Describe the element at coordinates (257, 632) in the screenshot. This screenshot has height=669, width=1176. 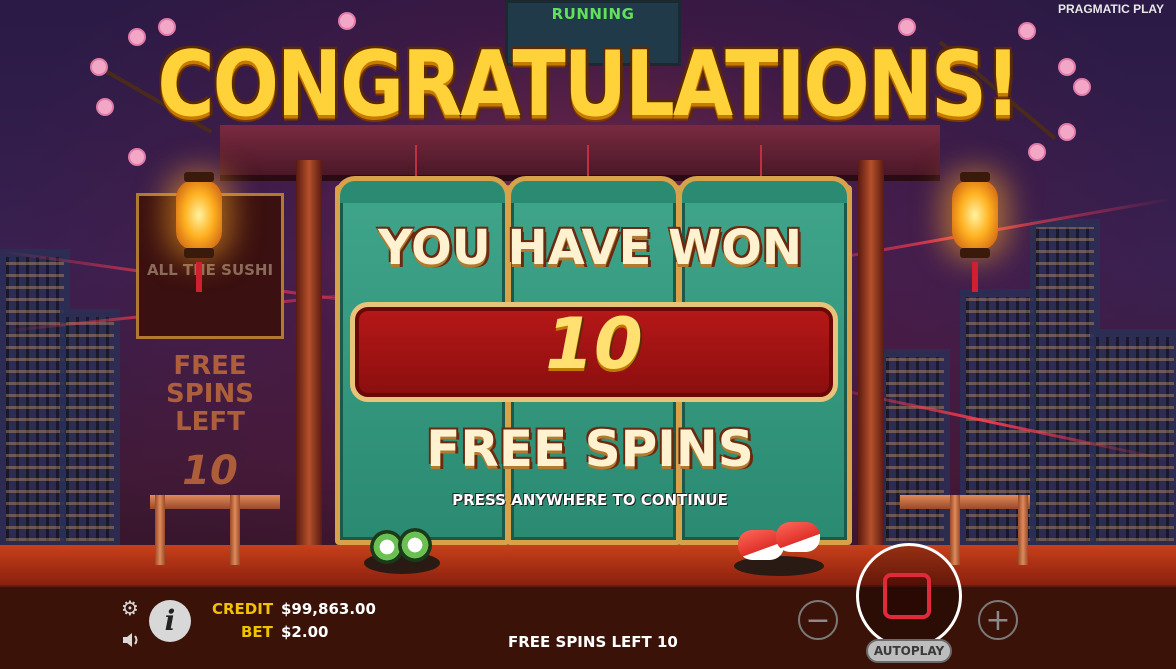
I see `bet-label: BET` at that location.